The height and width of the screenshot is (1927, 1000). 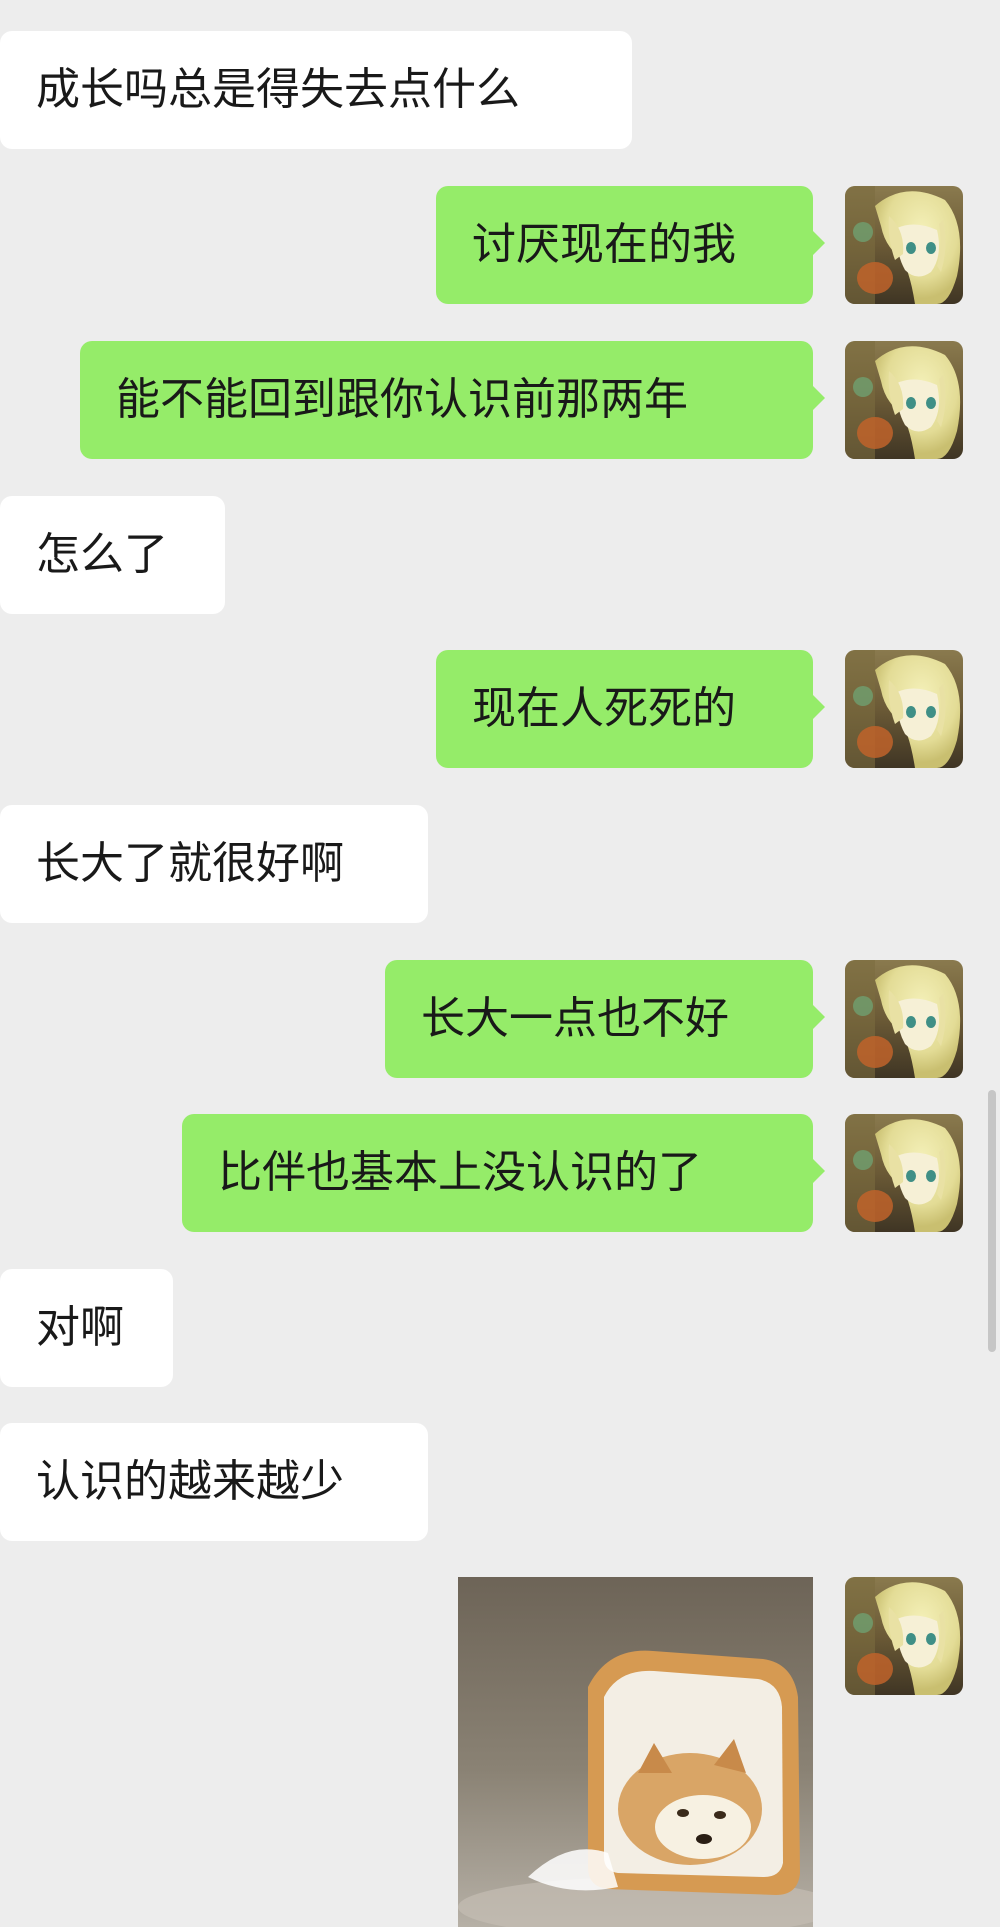 I want to click on outgoing-message-bubble: 能不能回到跟你认识前那两年, so click(x=452, y=400).